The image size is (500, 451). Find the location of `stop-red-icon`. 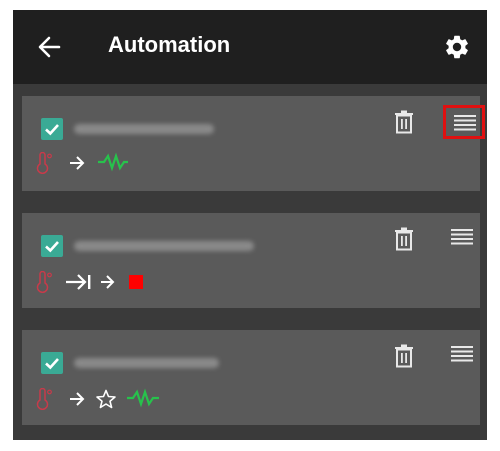

stop-red-icon is located at coordinates (136, 282).